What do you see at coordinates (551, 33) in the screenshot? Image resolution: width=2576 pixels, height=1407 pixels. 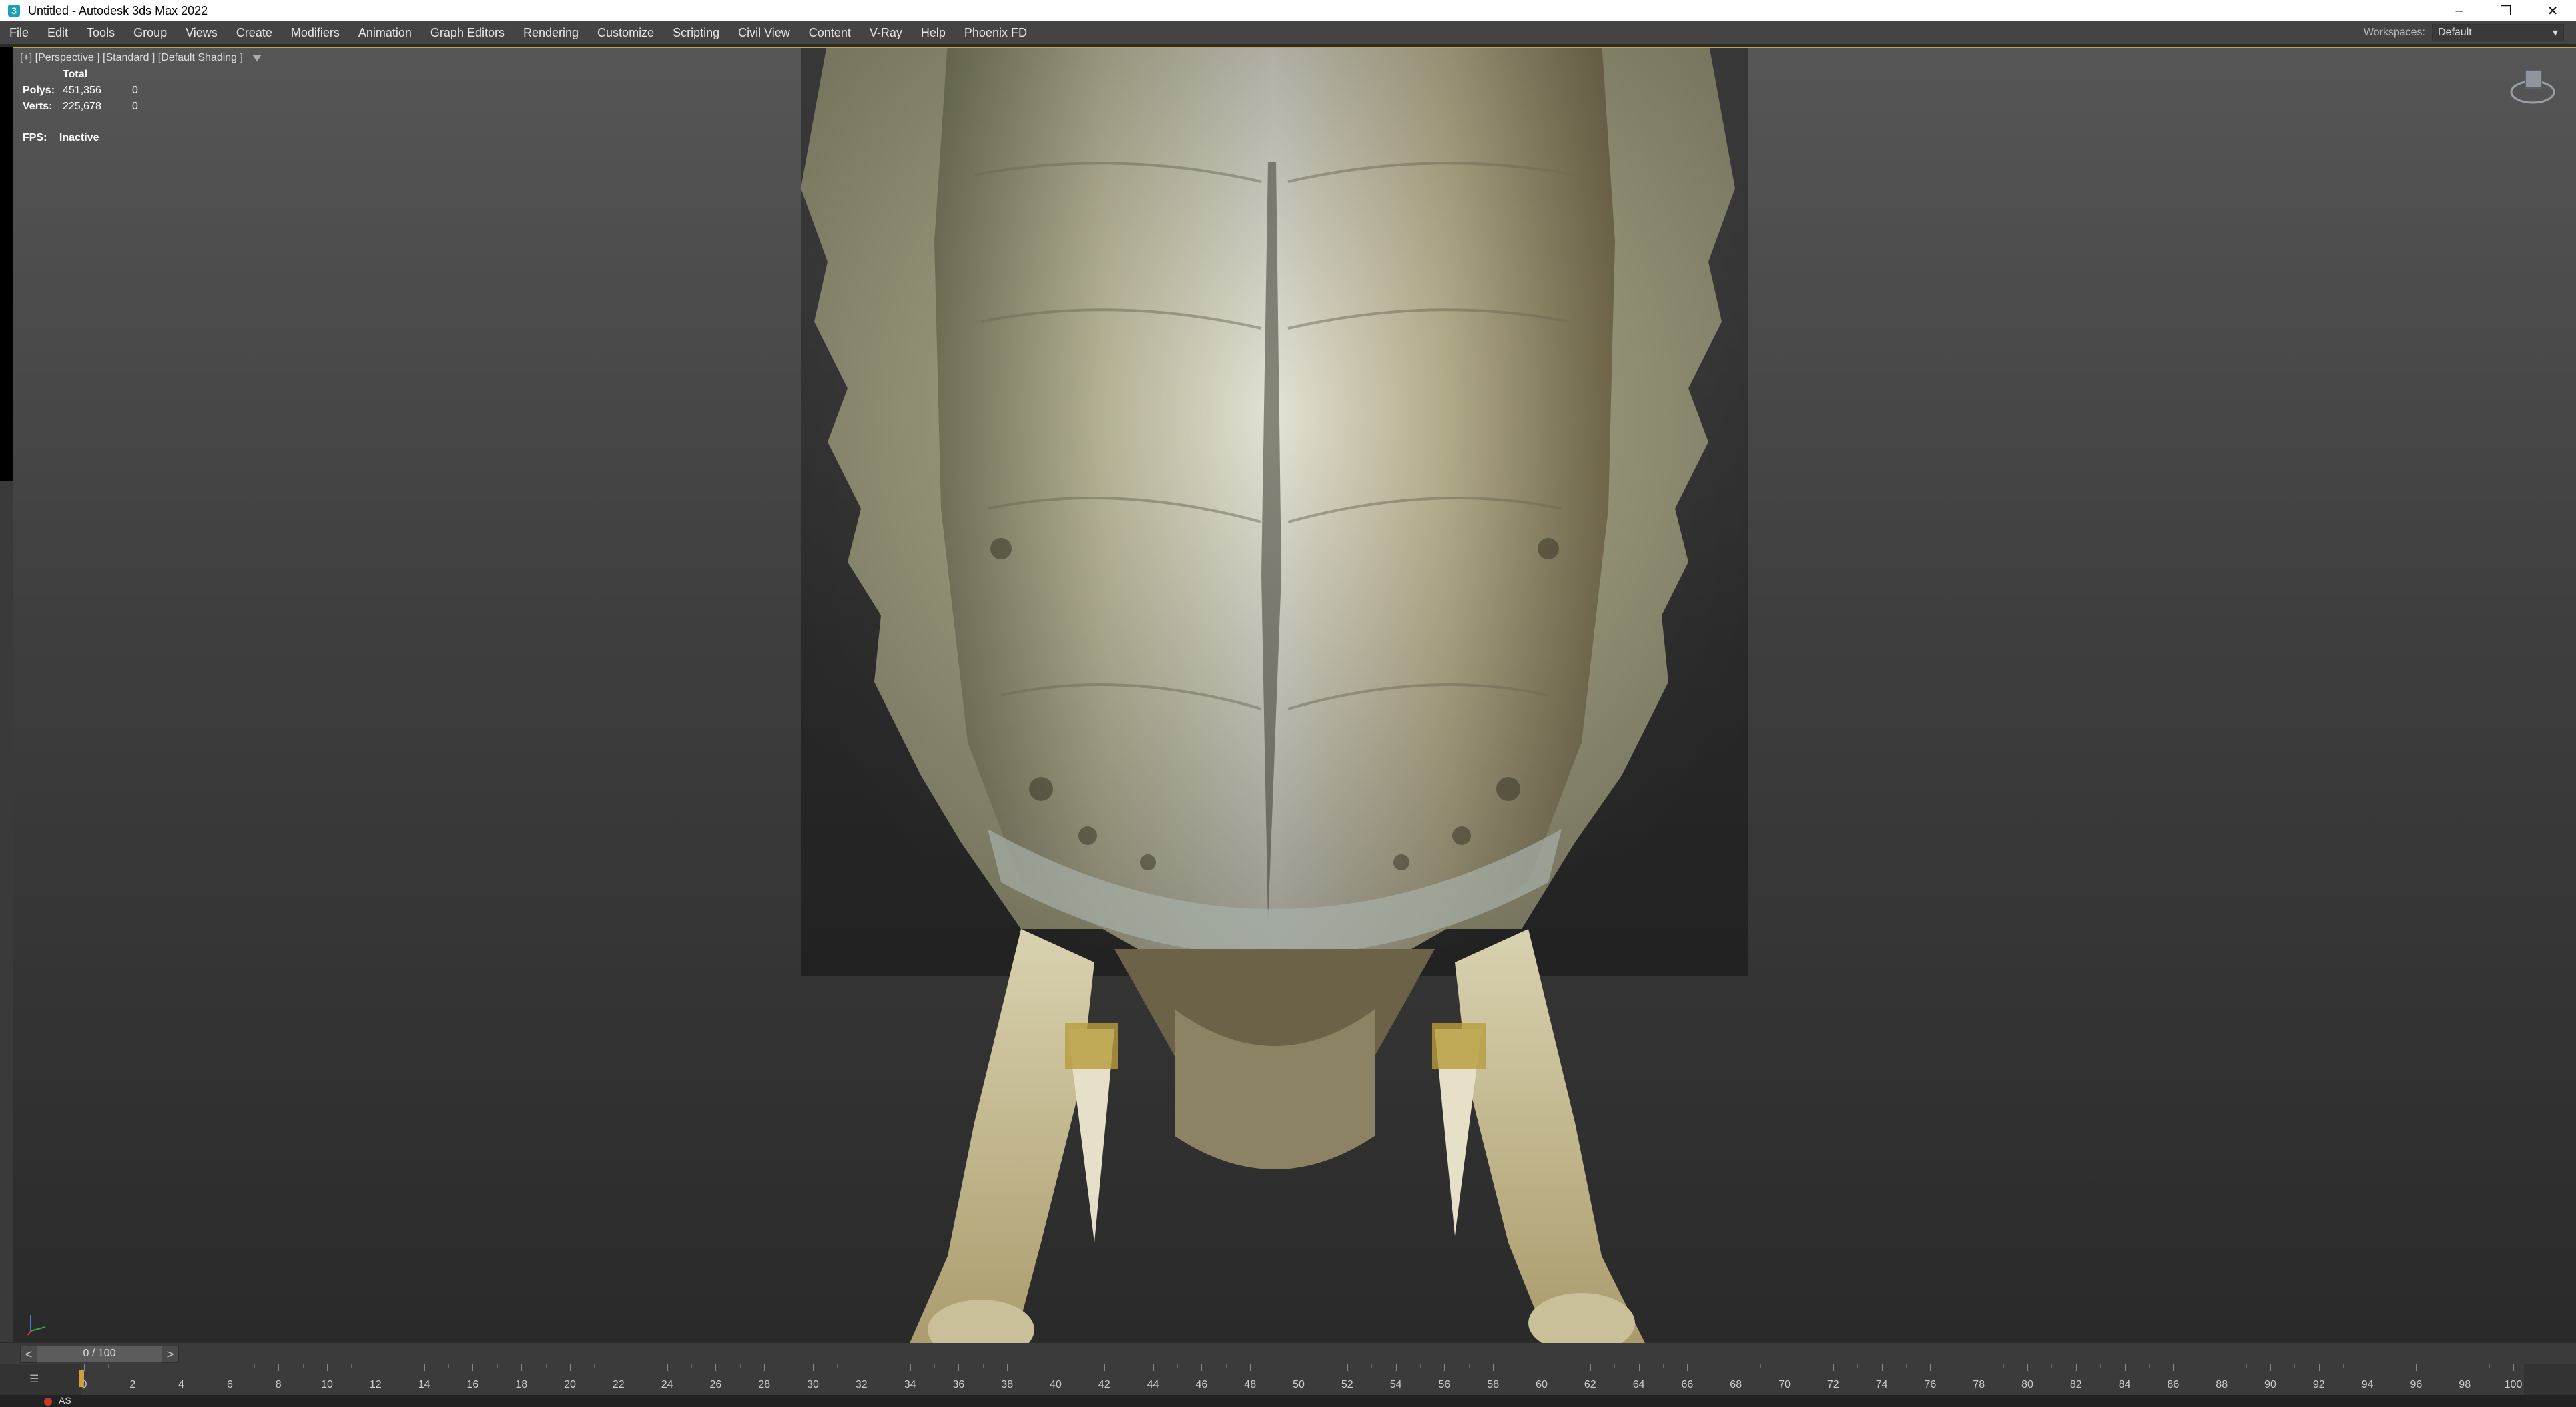 I see `menu-rendering: Rendering` at bounding box center [551, 33].